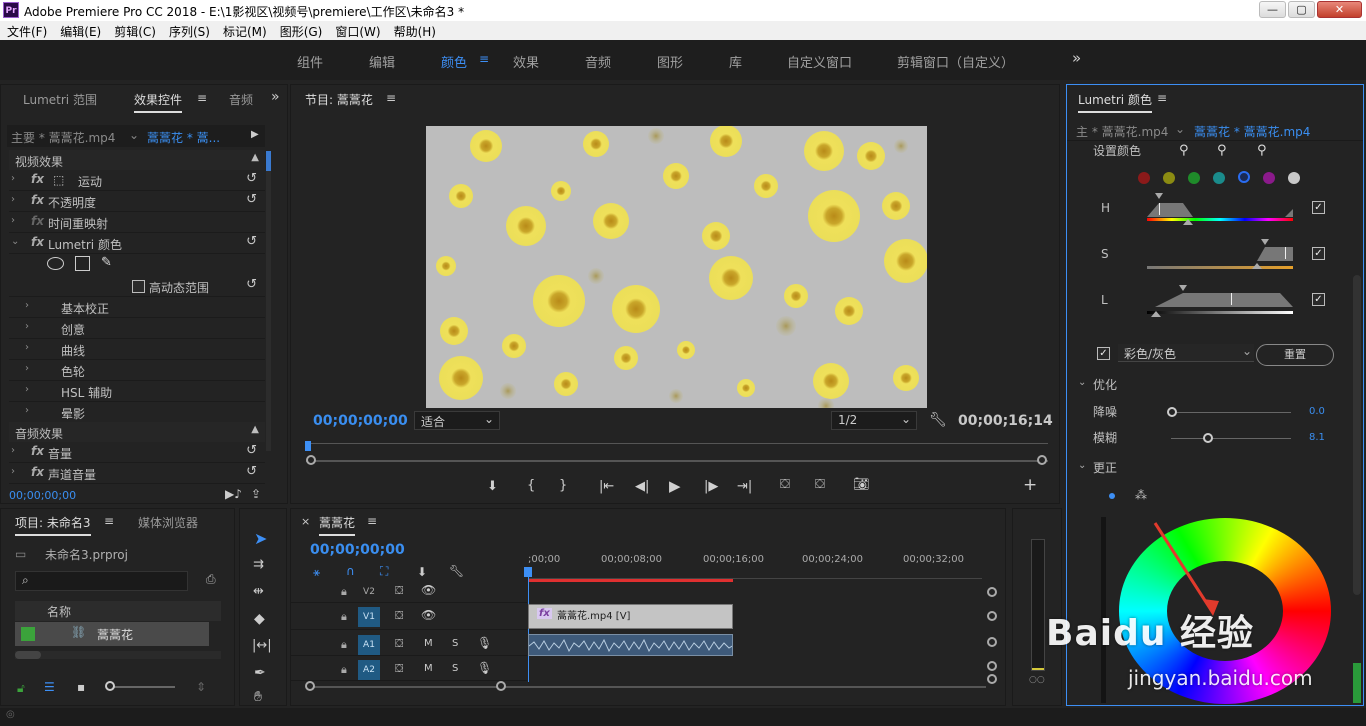 This screenshot has height=726, width=1366. Describe the element at coordinates (992, 666) in the screenshot. I see `scroll-handle` at that location.